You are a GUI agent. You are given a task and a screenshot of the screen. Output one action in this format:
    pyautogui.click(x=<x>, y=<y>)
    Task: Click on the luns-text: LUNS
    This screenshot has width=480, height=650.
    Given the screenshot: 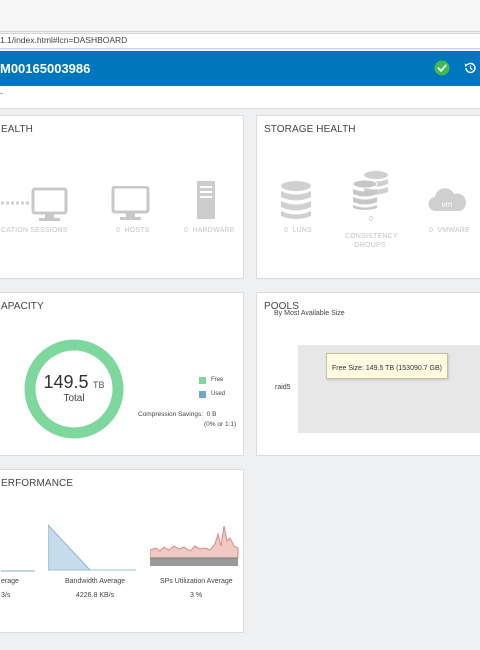 What is the action you would take?
    pyautogui.click(x=302, y=230)
    